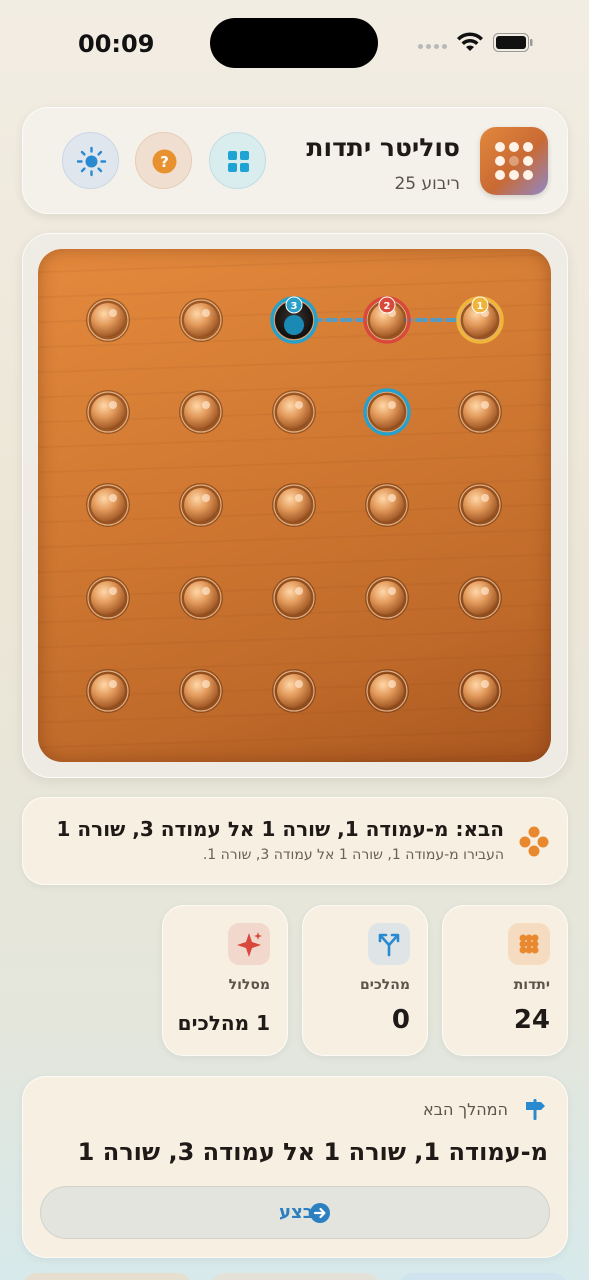  I want to click on stat-moves-label: מהלכים, so click(384, 985).